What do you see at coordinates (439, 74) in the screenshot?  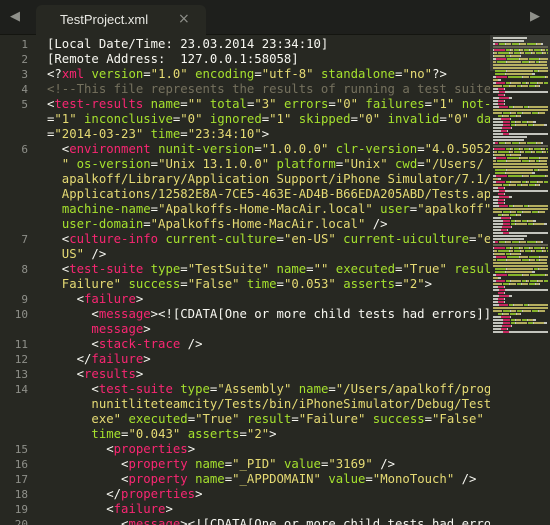 I see `code-token: ?>` at bounding box center [439, 74].